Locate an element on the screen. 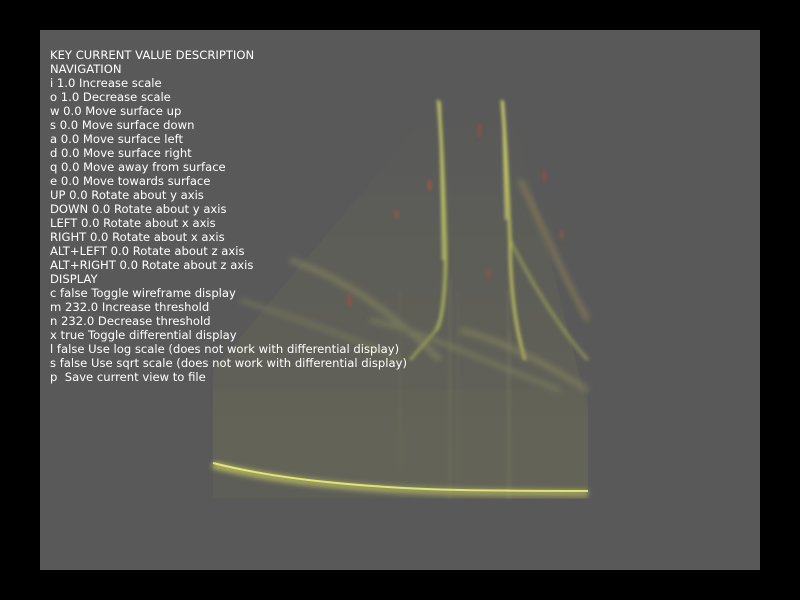  display-key-row: p Save current view to file is located at coordinates (128, 377).